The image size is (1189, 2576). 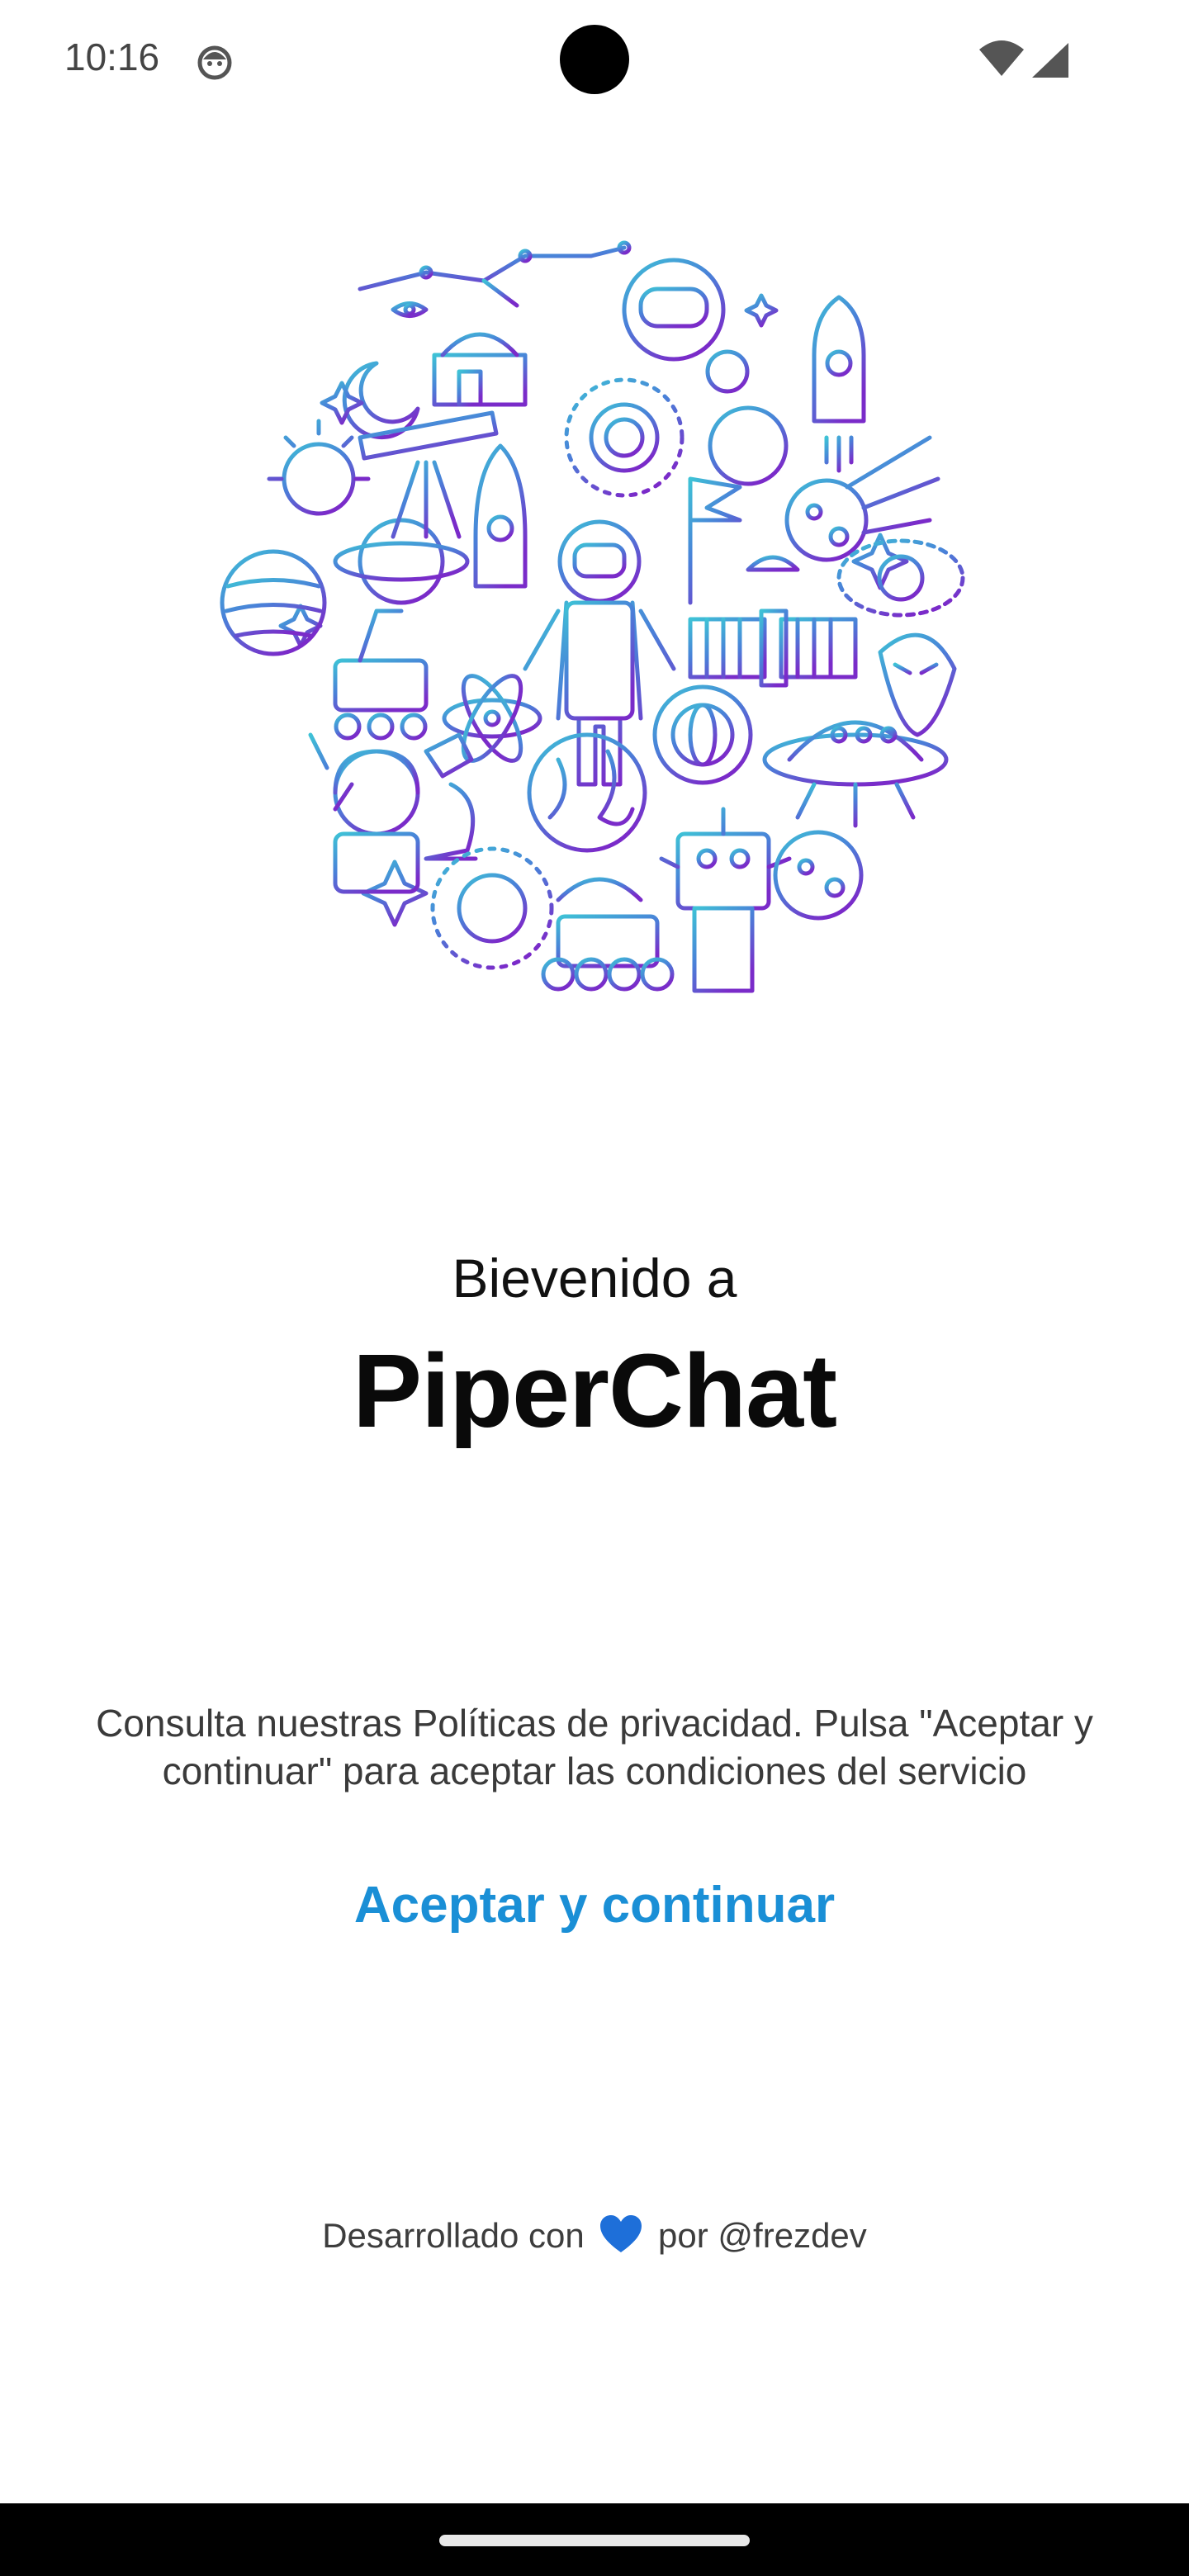 I want to click on accept-and-continue-button: Aceptar y continuar, so click(x=594, y=1905).